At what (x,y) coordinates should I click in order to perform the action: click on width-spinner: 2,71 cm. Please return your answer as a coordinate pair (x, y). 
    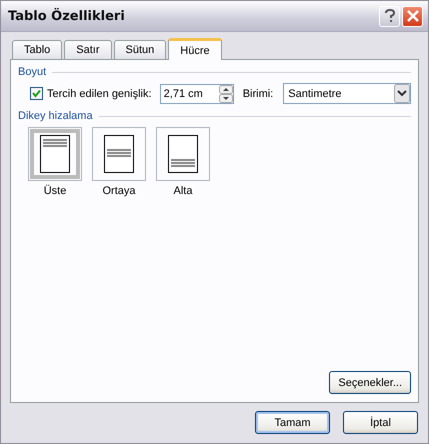
    Looking at the image, I should click on (197, 94).